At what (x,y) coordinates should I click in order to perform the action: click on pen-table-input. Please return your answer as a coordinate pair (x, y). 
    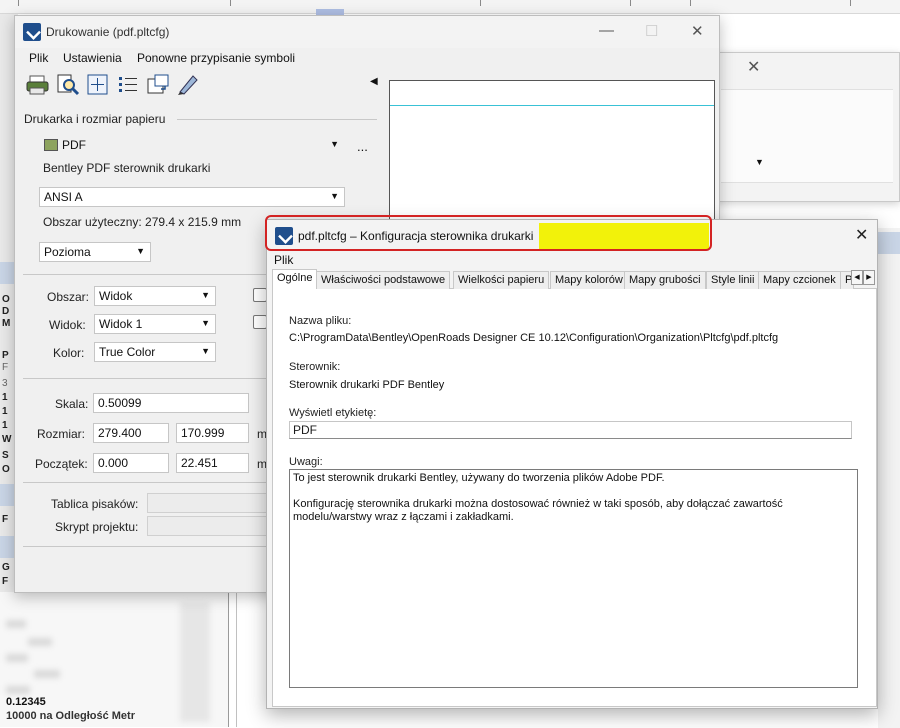
    Looking at the image, I should click on (210, 503).